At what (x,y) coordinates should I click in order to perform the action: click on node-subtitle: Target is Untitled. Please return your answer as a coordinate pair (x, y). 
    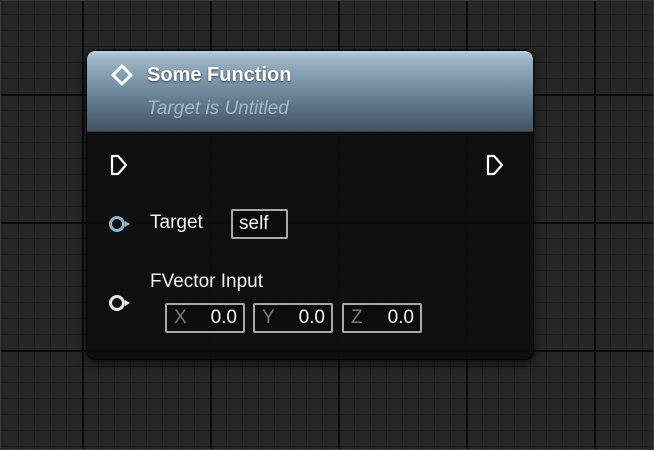
    Looking at the image, I should click on (218, 108).